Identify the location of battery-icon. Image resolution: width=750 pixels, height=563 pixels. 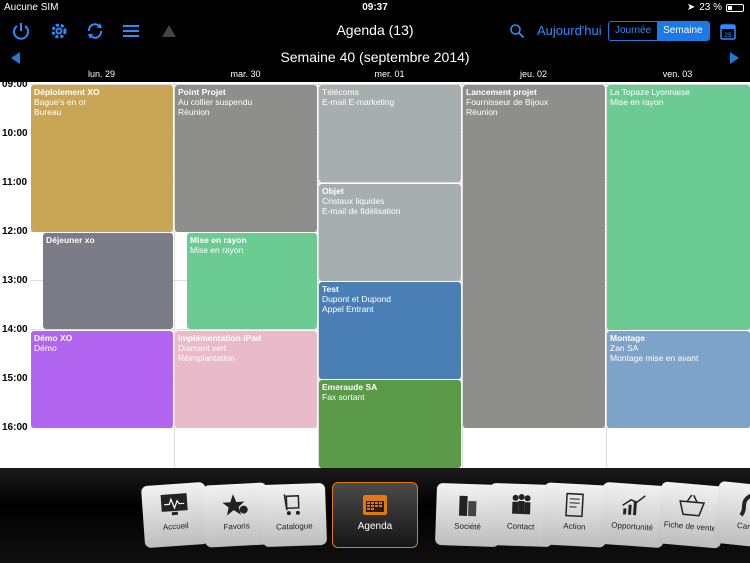
(735, 7).